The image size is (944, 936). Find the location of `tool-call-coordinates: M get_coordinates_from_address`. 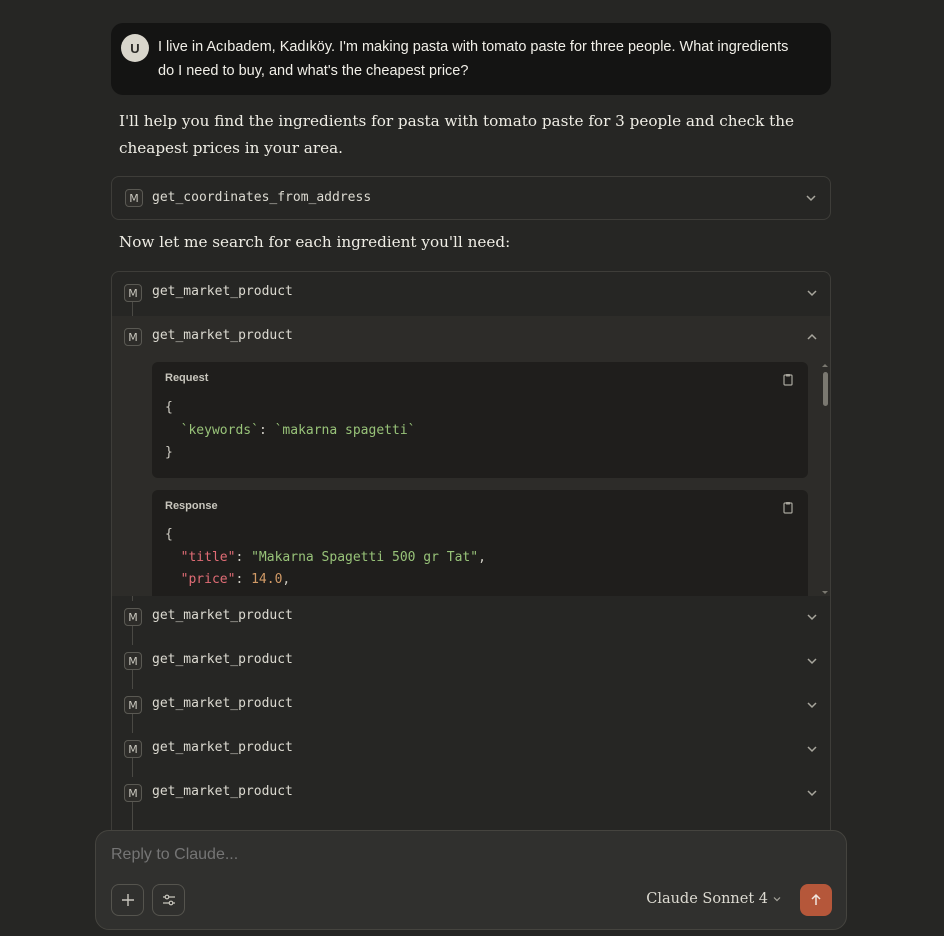

tool-call-coordinates: M get_coordinates_from_address is located at coordinates (471, 198).